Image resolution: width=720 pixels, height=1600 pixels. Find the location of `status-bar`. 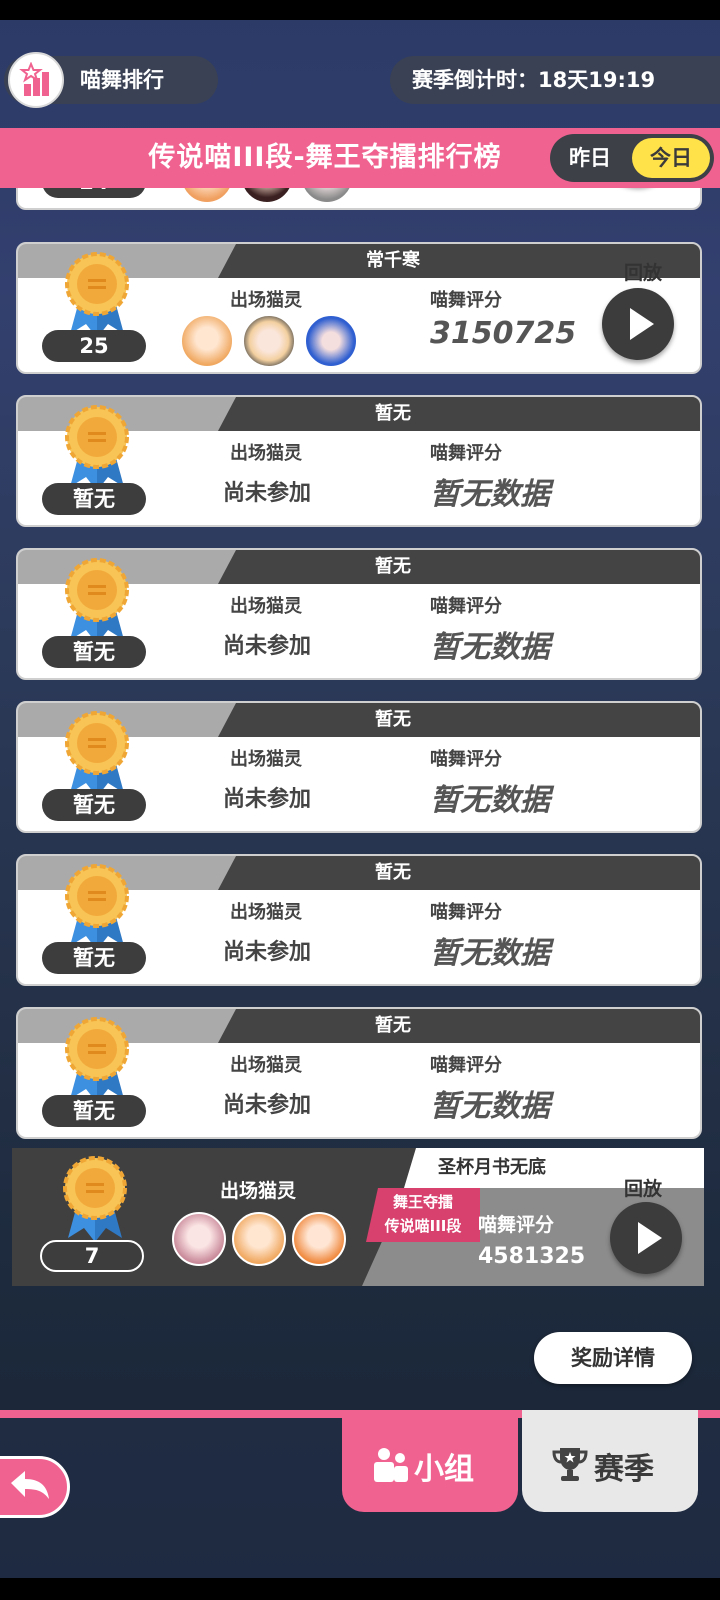

status-bar is located at coordinates (360, 10).